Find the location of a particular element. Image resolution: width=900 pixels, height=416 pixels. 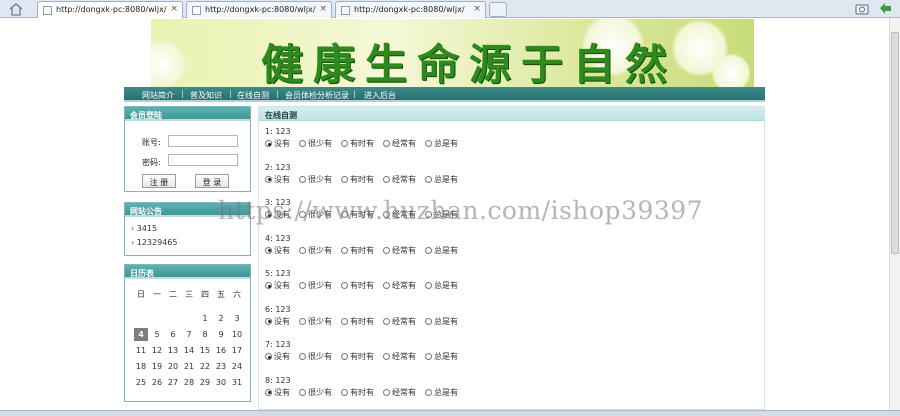

day-cell: 12 is located at coordinates (157, 350).